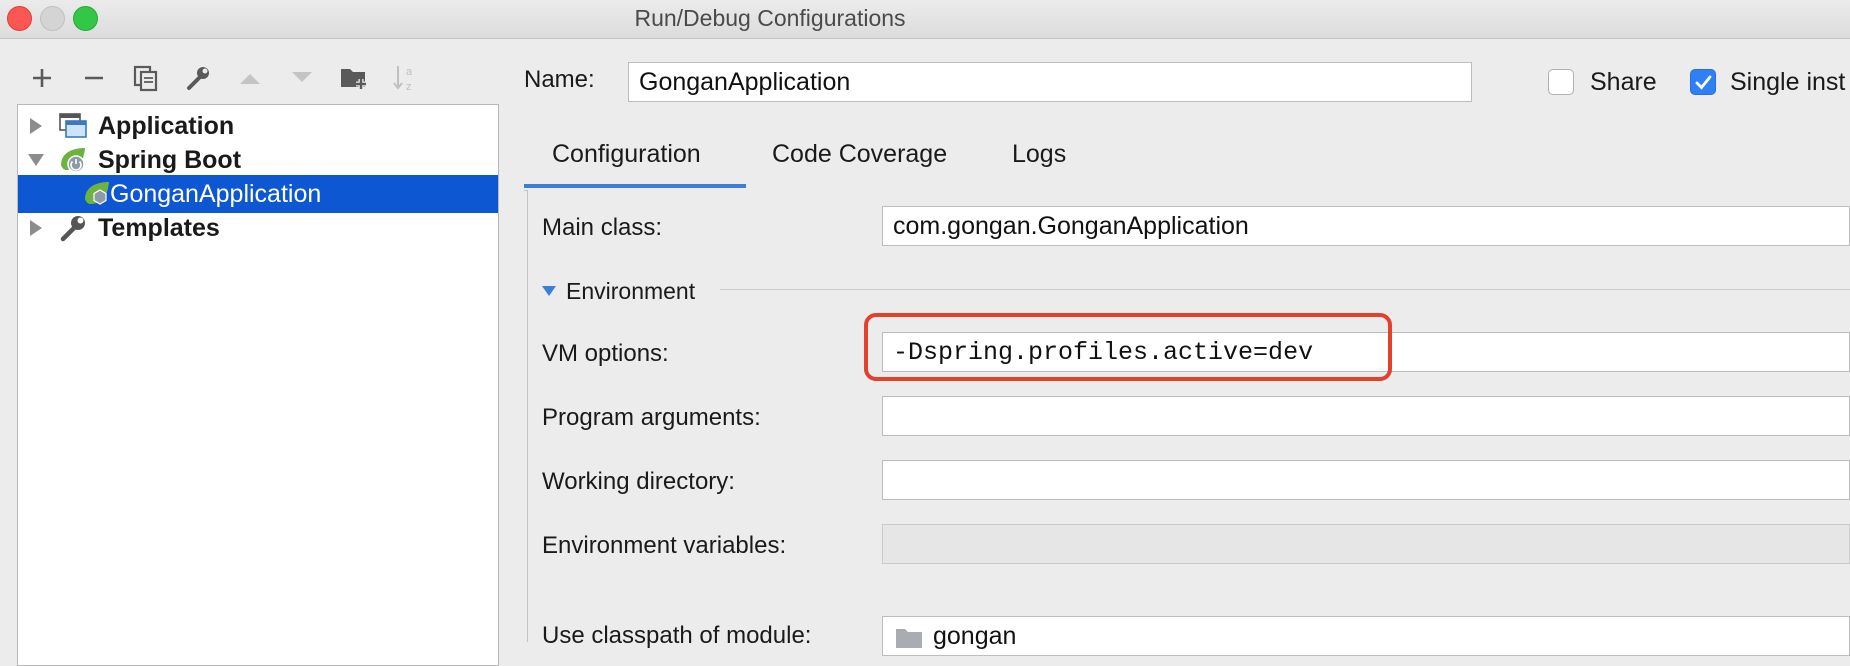  I want to click on name-label: Name:, so click(559, 79).